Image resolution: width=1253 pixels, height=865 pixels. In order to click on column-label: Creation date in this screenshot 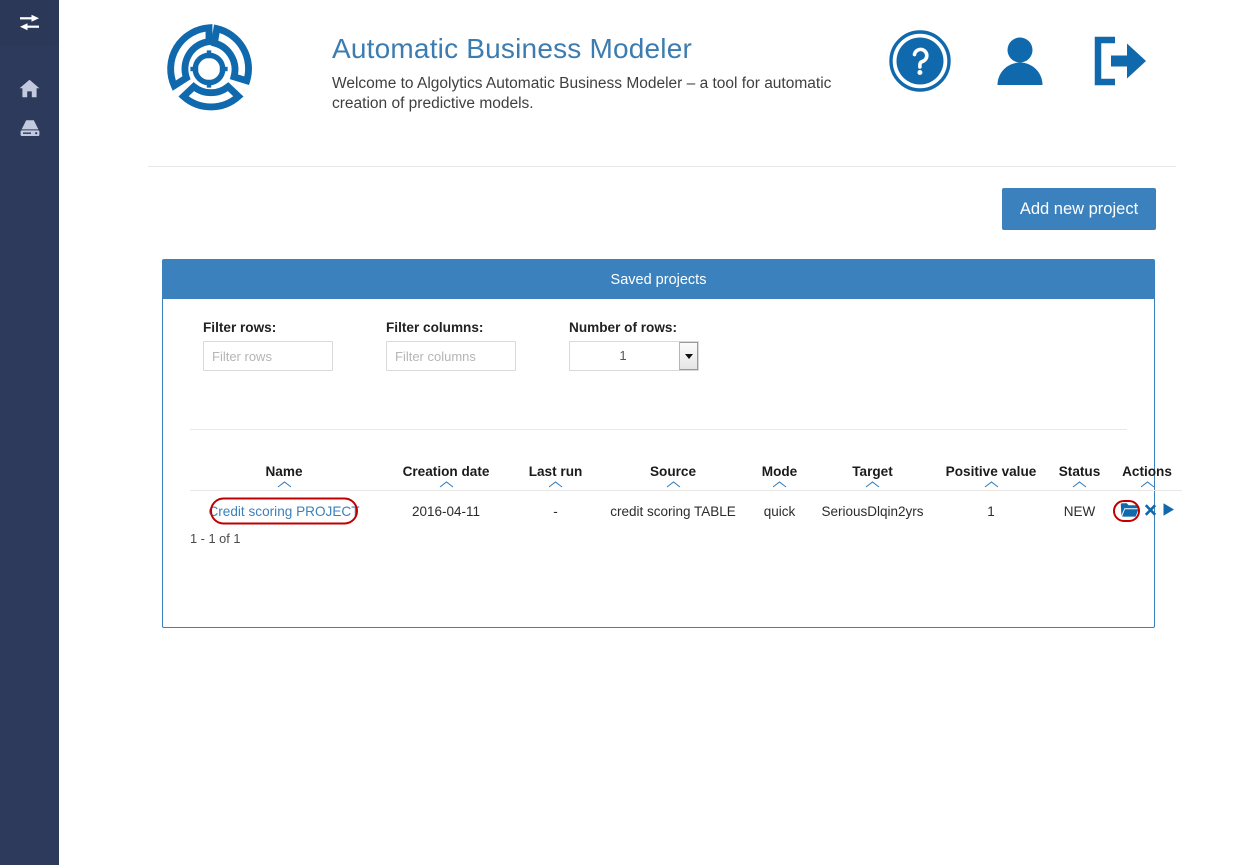, I will do `click(446, 471)`.